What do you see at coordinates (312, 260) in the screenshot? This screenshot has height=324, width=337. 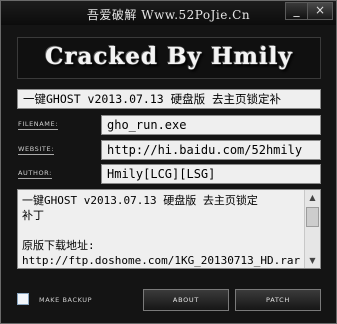 I see `scroll-down-icon: ▼` at bounding box center [312, 260].